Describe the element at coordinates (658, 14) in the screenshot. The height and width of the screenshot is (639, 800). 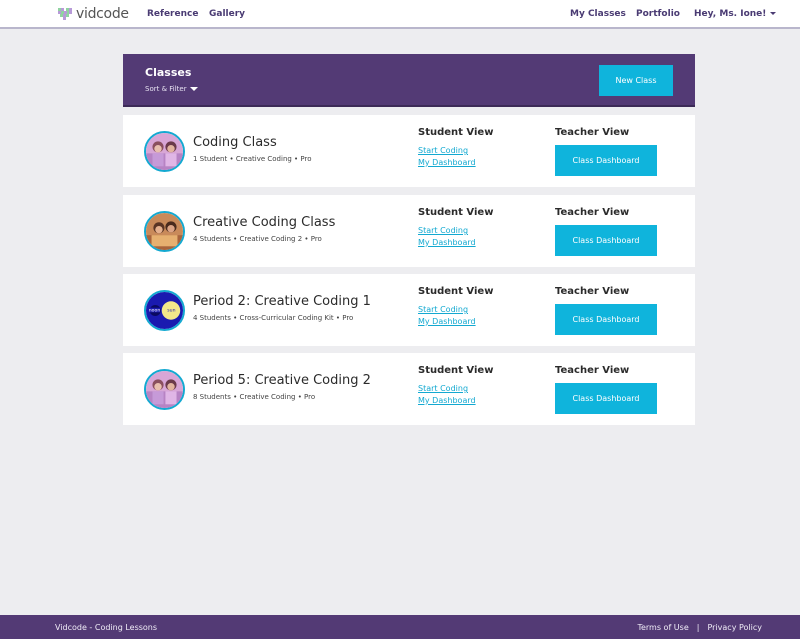
I see `nav-portfolio-link: Portfolio` at that location.